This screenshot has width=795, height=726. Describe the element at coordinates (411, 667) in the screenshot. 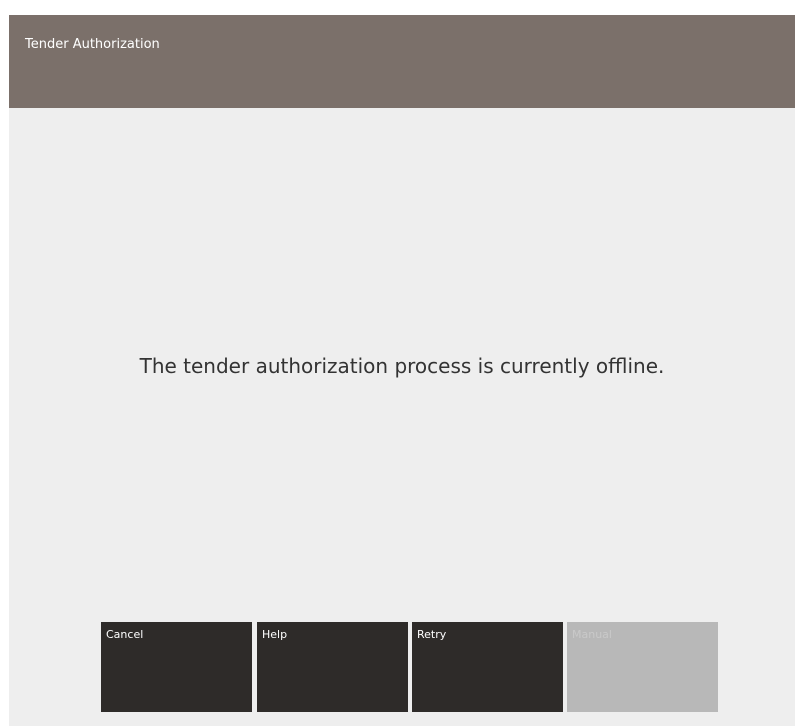

I see `button-bar: Cancel Help Retry Manual` at that location.